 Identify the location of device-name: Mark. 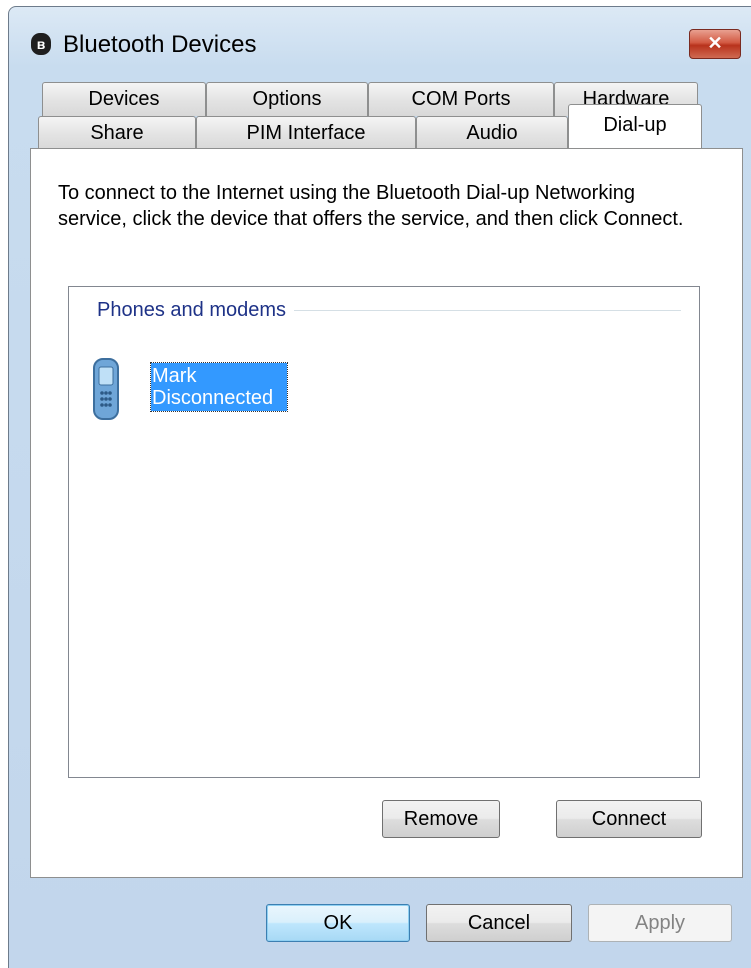
(174, 376).